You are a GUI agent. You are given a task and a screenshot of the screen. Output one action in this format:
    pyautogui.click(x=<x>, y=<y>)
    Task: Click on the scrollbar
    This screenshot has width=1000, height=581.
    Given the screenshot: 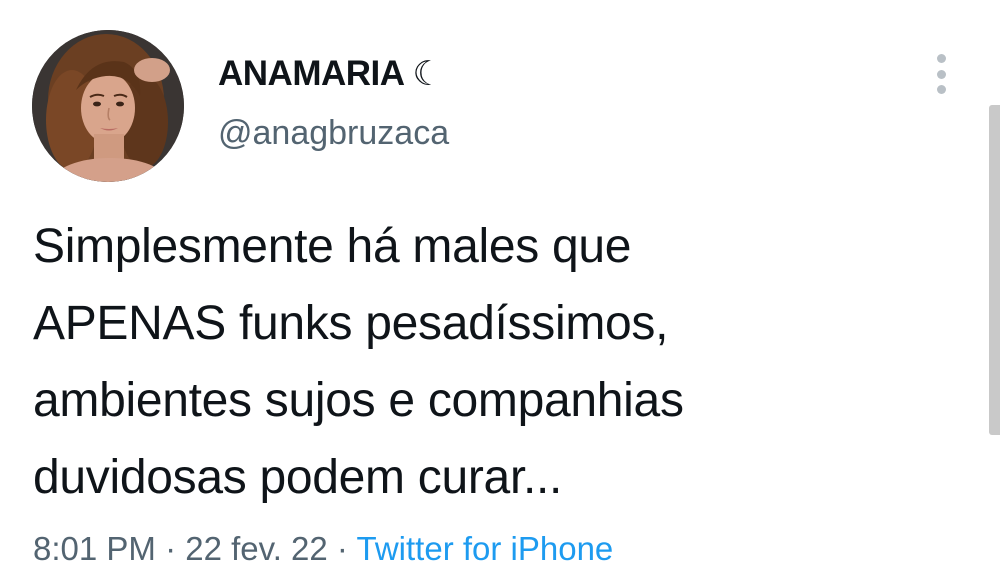 What is the action you would take?
    pyautogui.click(x=994, y=270)
    